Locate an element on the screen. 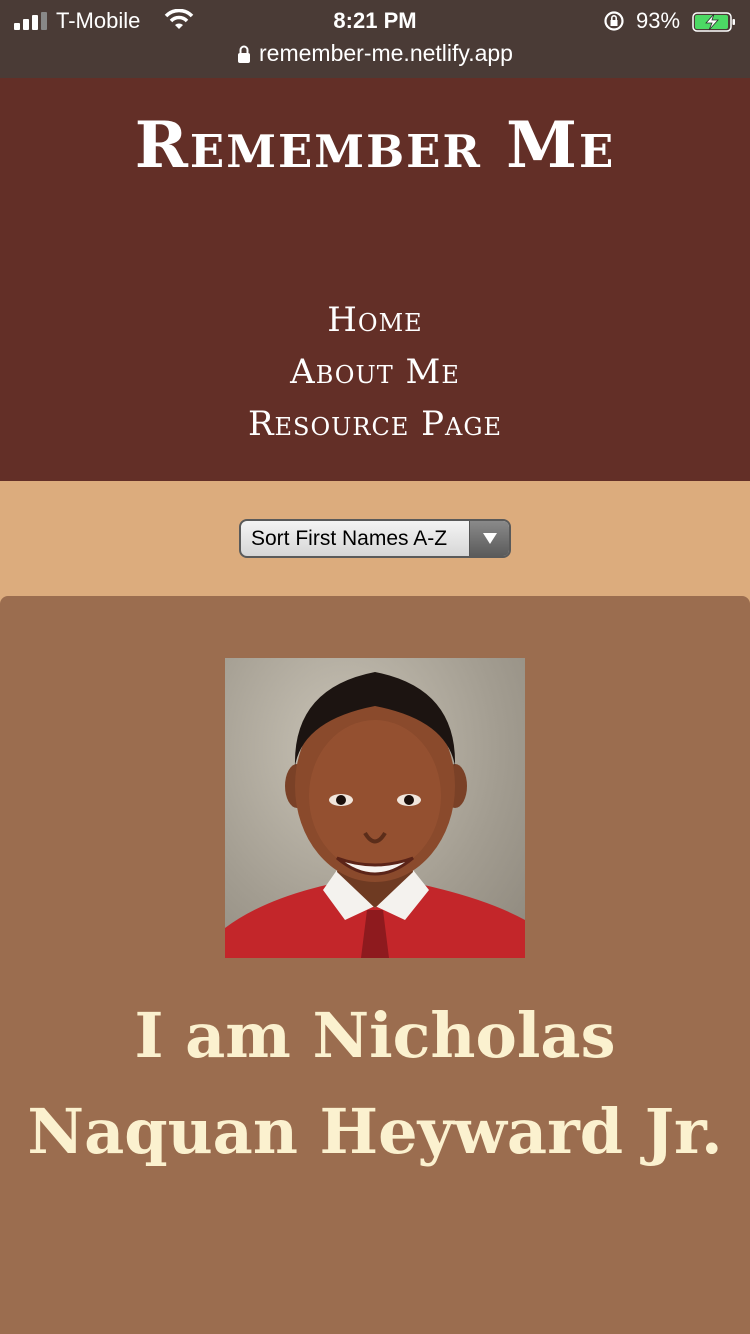 This screenshot has height=1334, width=750. main-nav: Home About Me Resource Page is located at coordinates (375, 372).